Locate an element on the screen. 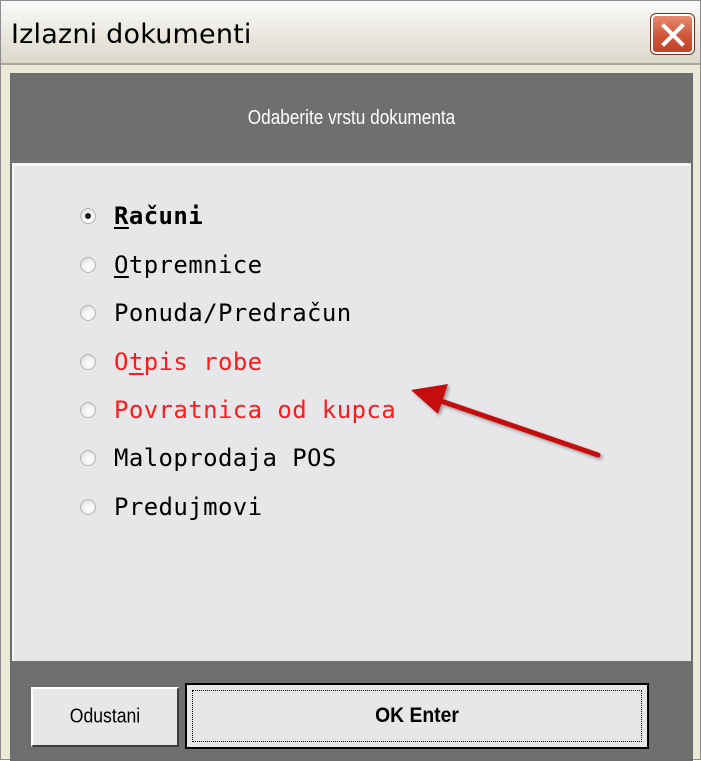 The image size is (701, 761). option-povratnica-od-kupca: Povratnica od kupca is located at coordinates (238, 410).